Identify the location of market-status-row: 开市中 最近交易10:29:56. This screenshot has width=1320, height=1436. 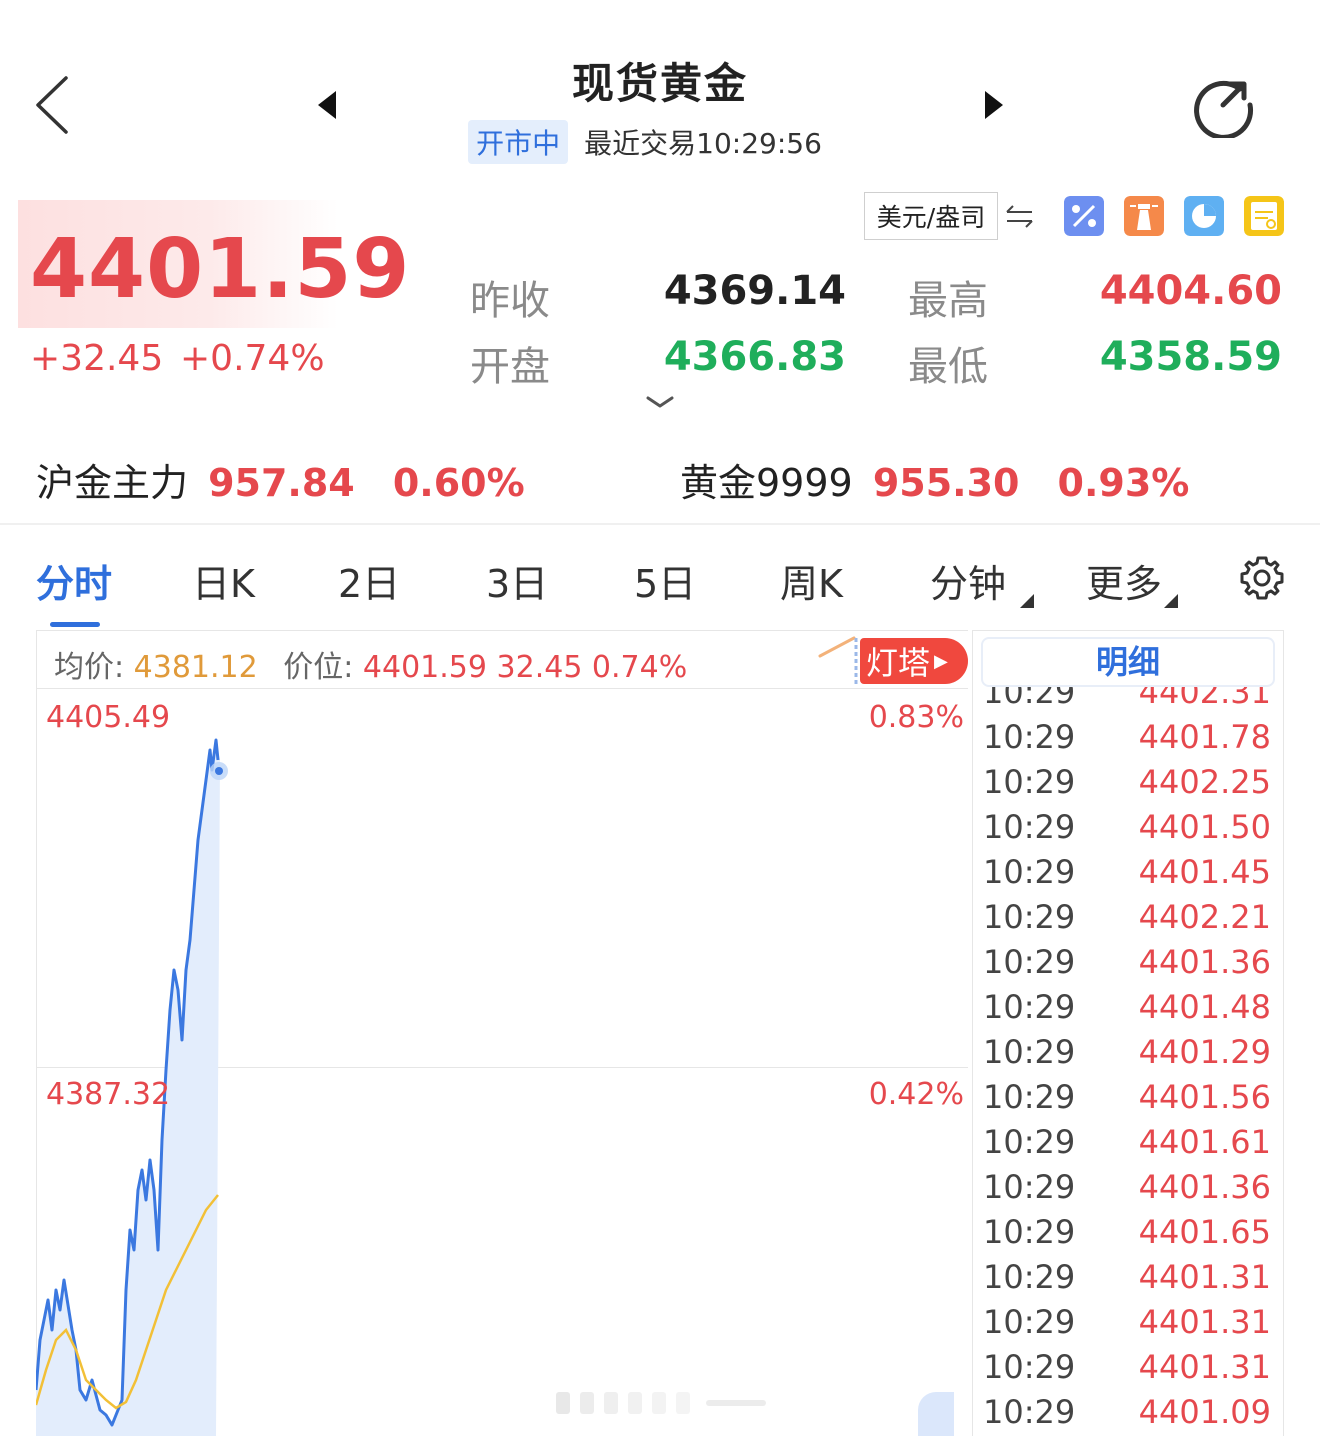
(660, 142).